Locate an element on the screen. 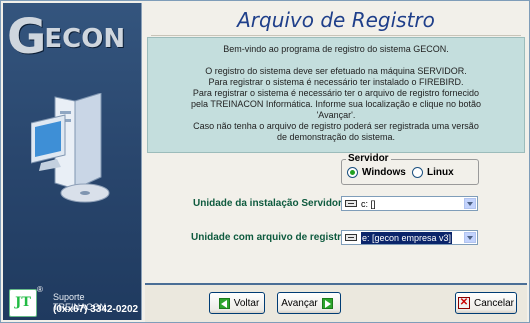 The image size is (530, 323). radio-windows: Windows is located at coordinates (376, 172).